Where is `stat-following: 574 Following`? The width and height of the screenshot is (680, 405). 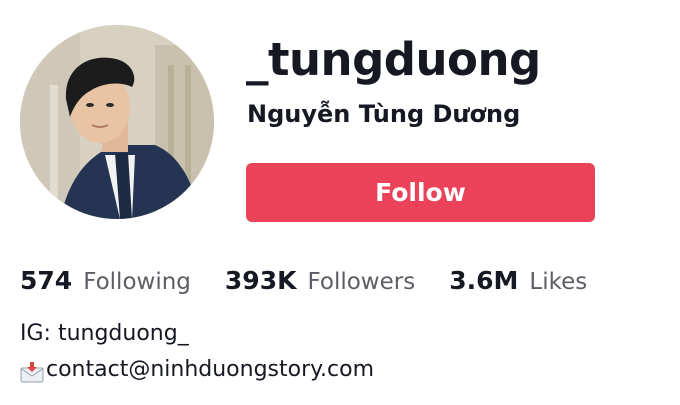
stat-following: 574 Following is located at coordinates (105, 280).